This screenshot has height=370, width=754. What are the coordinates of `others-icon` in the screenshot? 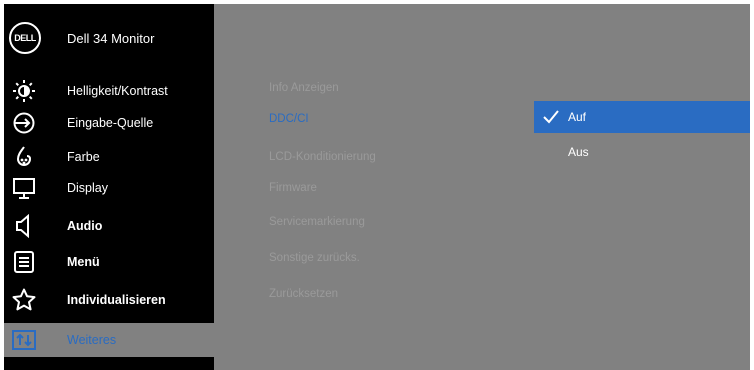 It's located at (24, 340).